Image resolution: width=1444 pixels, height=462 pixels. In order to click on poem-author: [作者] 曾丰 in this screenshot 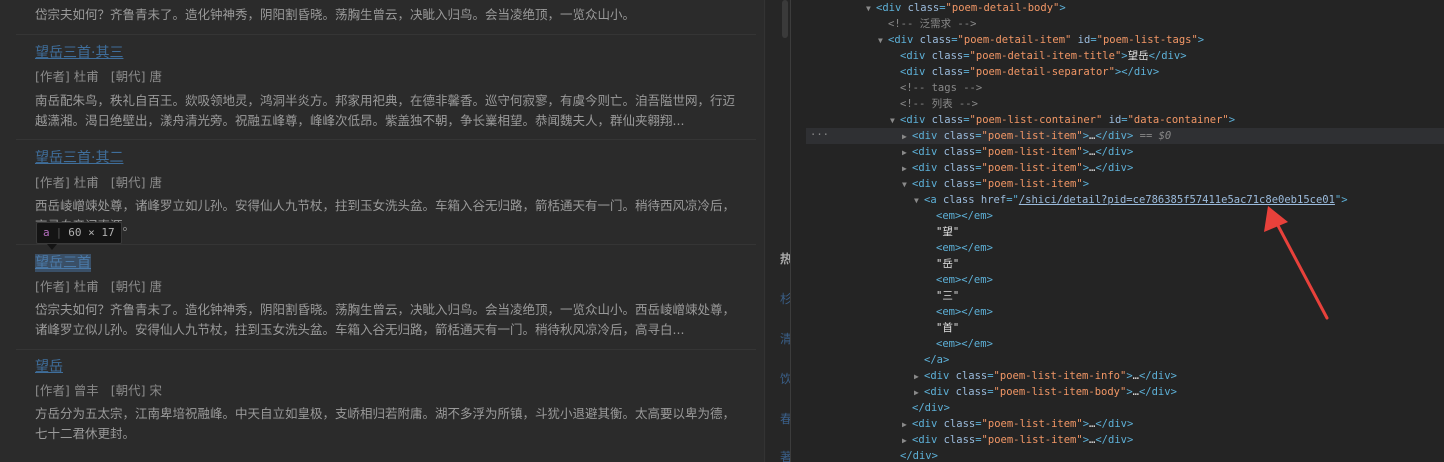, I will do `click(67, 390)`.